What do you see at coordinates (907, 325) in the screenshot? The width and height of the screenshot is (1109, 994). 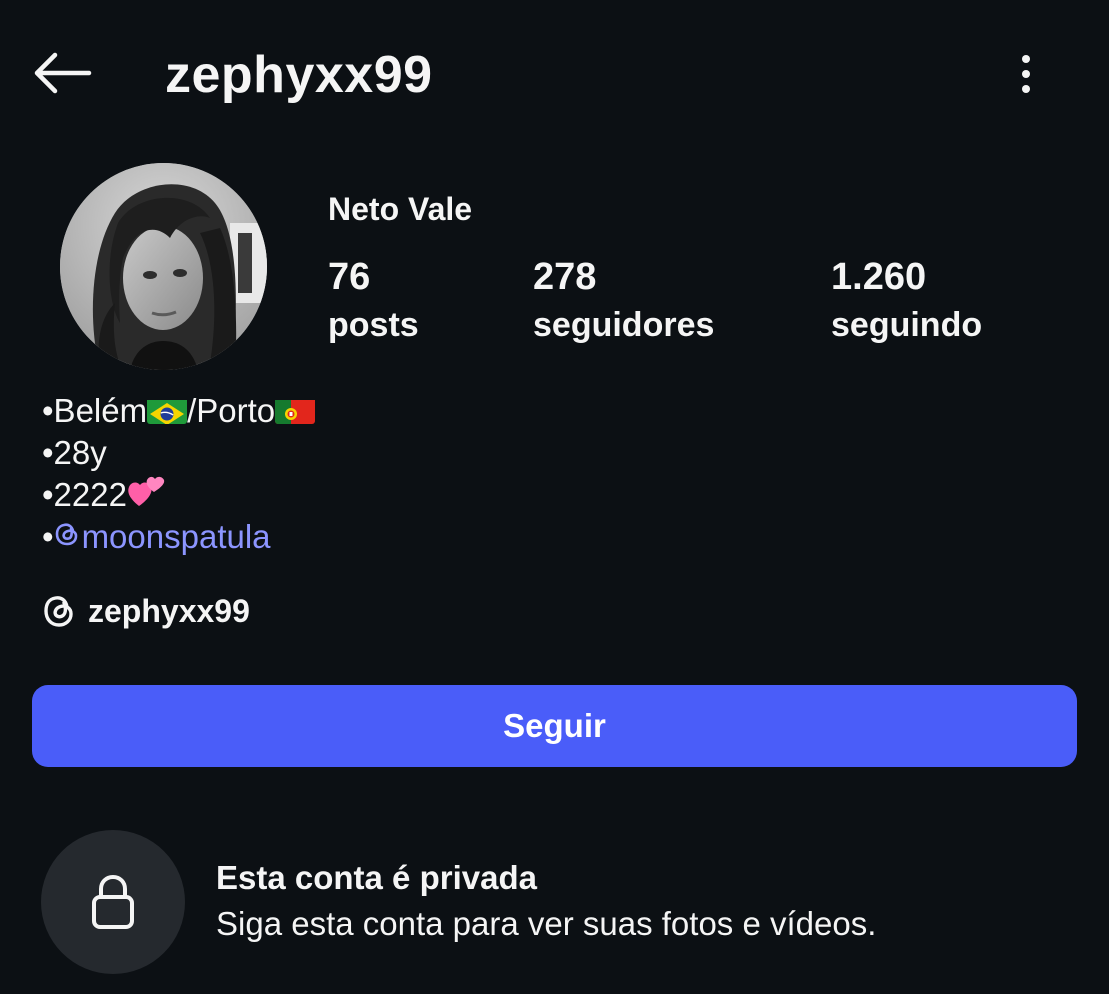 I see `stat-following-label: seguindo` at bounding box center [907, 325].